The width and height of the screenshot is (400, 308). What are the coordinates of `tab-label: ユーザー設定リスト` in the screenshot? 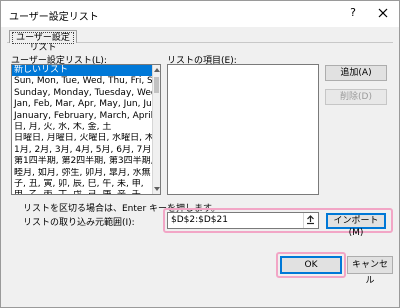 It's located at (43, 42).